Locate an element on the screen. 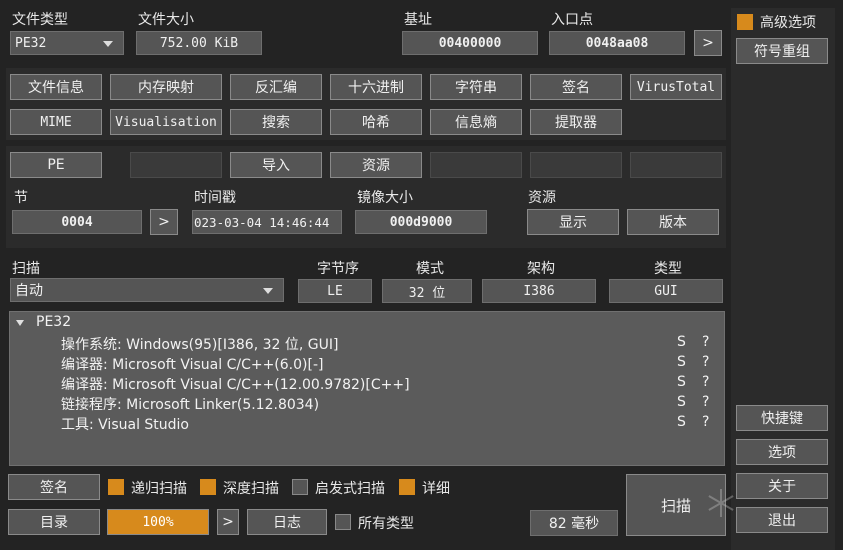 This screenshot has height=550, width=843. signature-button: 签名 is located at coordinates (54, 487).